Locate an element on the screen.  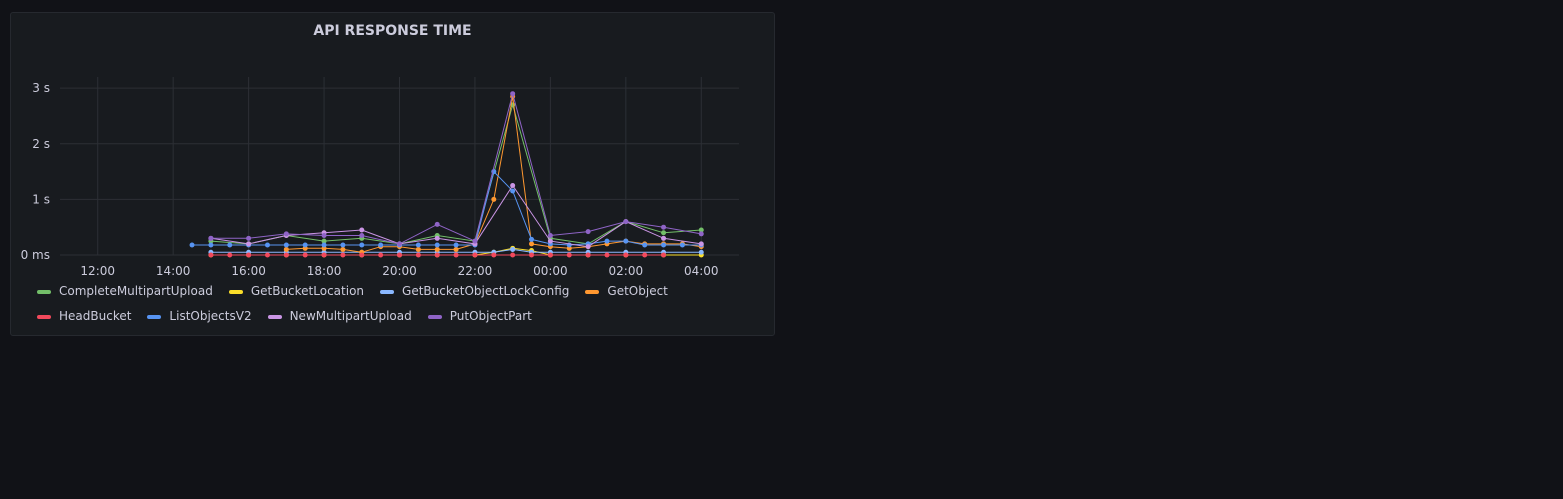
x-tick-label: 14:00 is located at coordinates (173, 271).